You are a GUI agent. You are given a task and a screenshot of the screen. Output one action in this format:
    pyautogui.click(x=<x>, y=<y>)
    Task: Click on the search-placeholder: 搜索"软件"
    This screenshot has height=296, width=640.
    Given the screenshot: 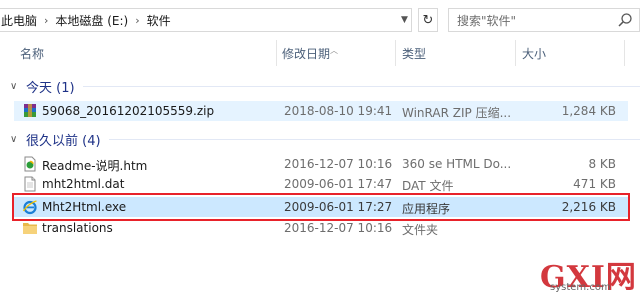 What is the action you would take?
    pyautogui.click(x=487, y=20)
    